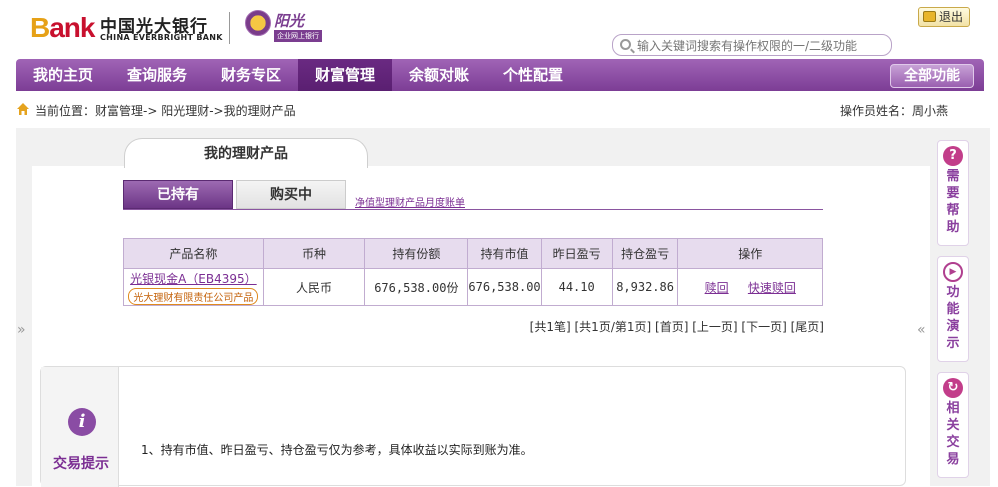  I want to click on pagination: [共1笔] [共1页/第1页] [首页] [上一页] [下一页] [尾页], so click(652, 326).